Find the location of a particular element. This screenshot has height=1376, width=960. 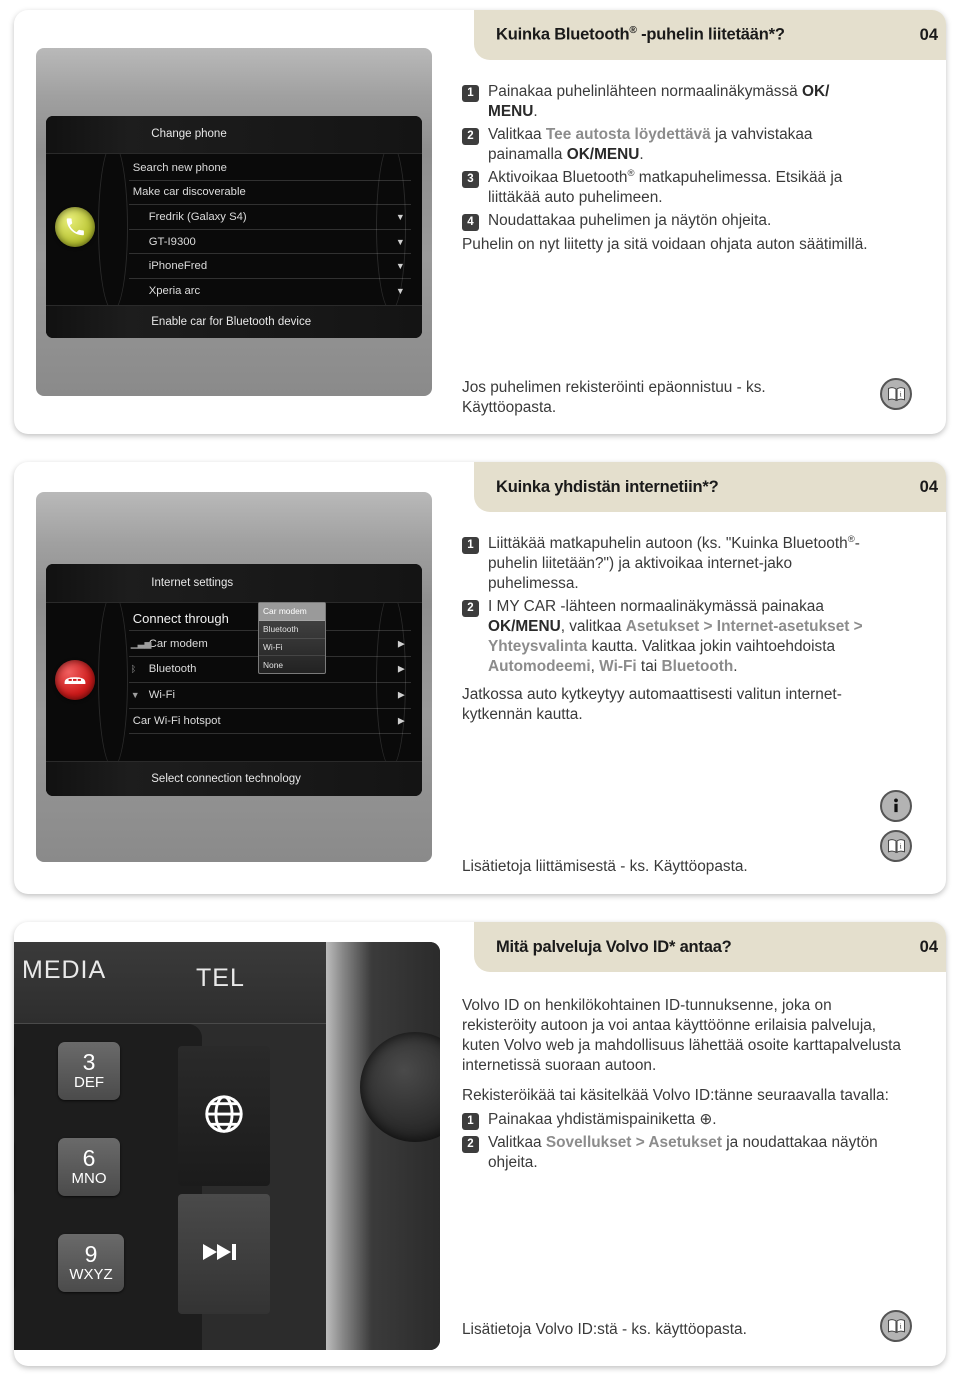

next-track-button is located at coordinates (224, 1254).